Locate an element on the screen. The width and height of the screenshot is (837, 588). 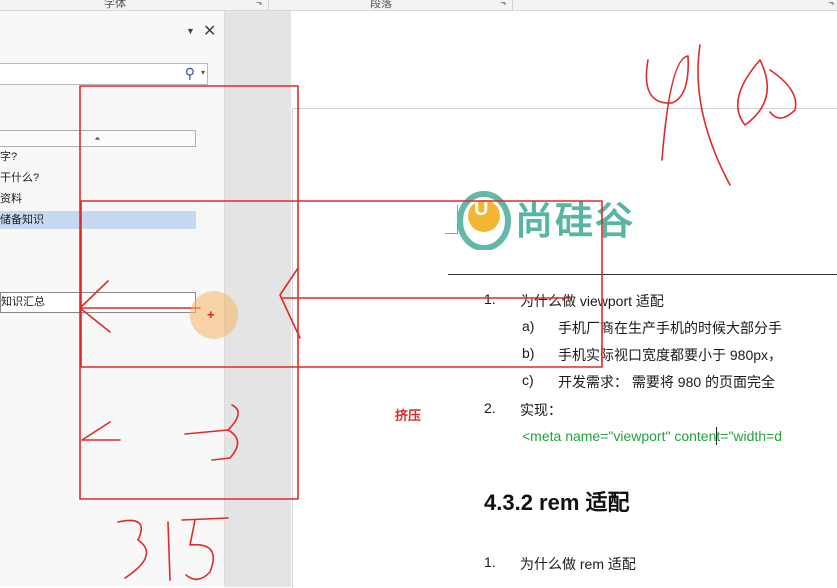
annotation-arrow-left is located at coordinates (140, 306).